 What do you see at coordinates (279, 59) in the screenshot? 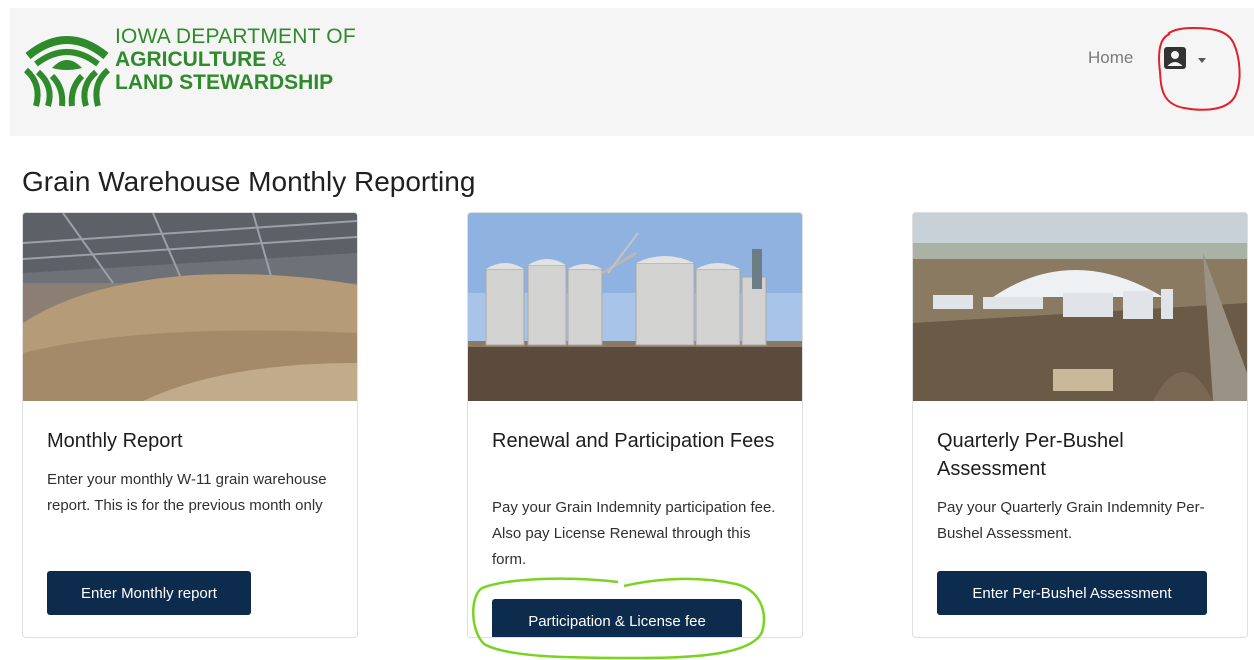
I see `brand-ampersand: &` at bounding box center [279, 59].